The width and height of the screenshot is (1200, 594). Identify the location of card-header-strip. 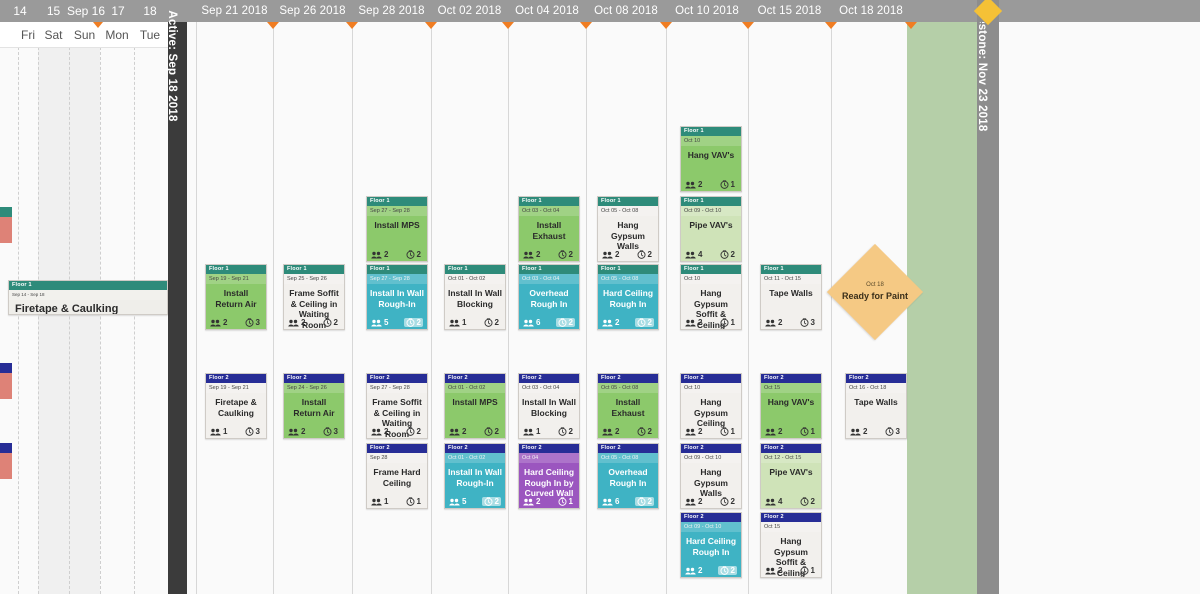
(6, 368).